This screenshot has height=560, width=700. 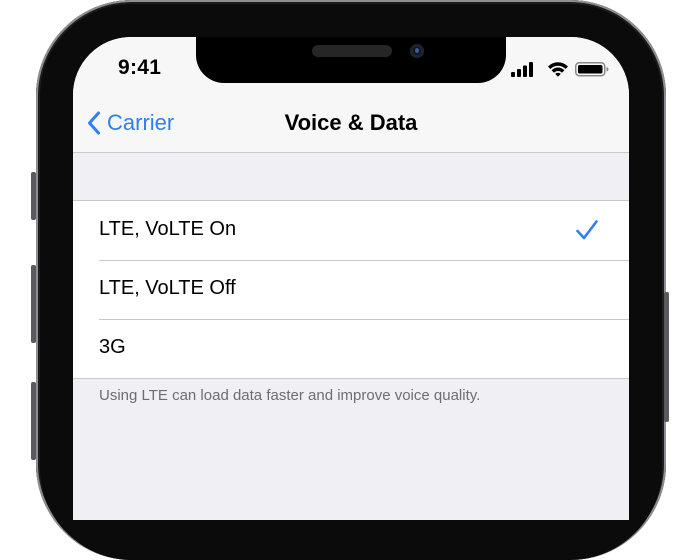 What do you see at coordinates (587, 230) in the screenshot?
I see `checkmark-icon` at bounding box center [587, 230].